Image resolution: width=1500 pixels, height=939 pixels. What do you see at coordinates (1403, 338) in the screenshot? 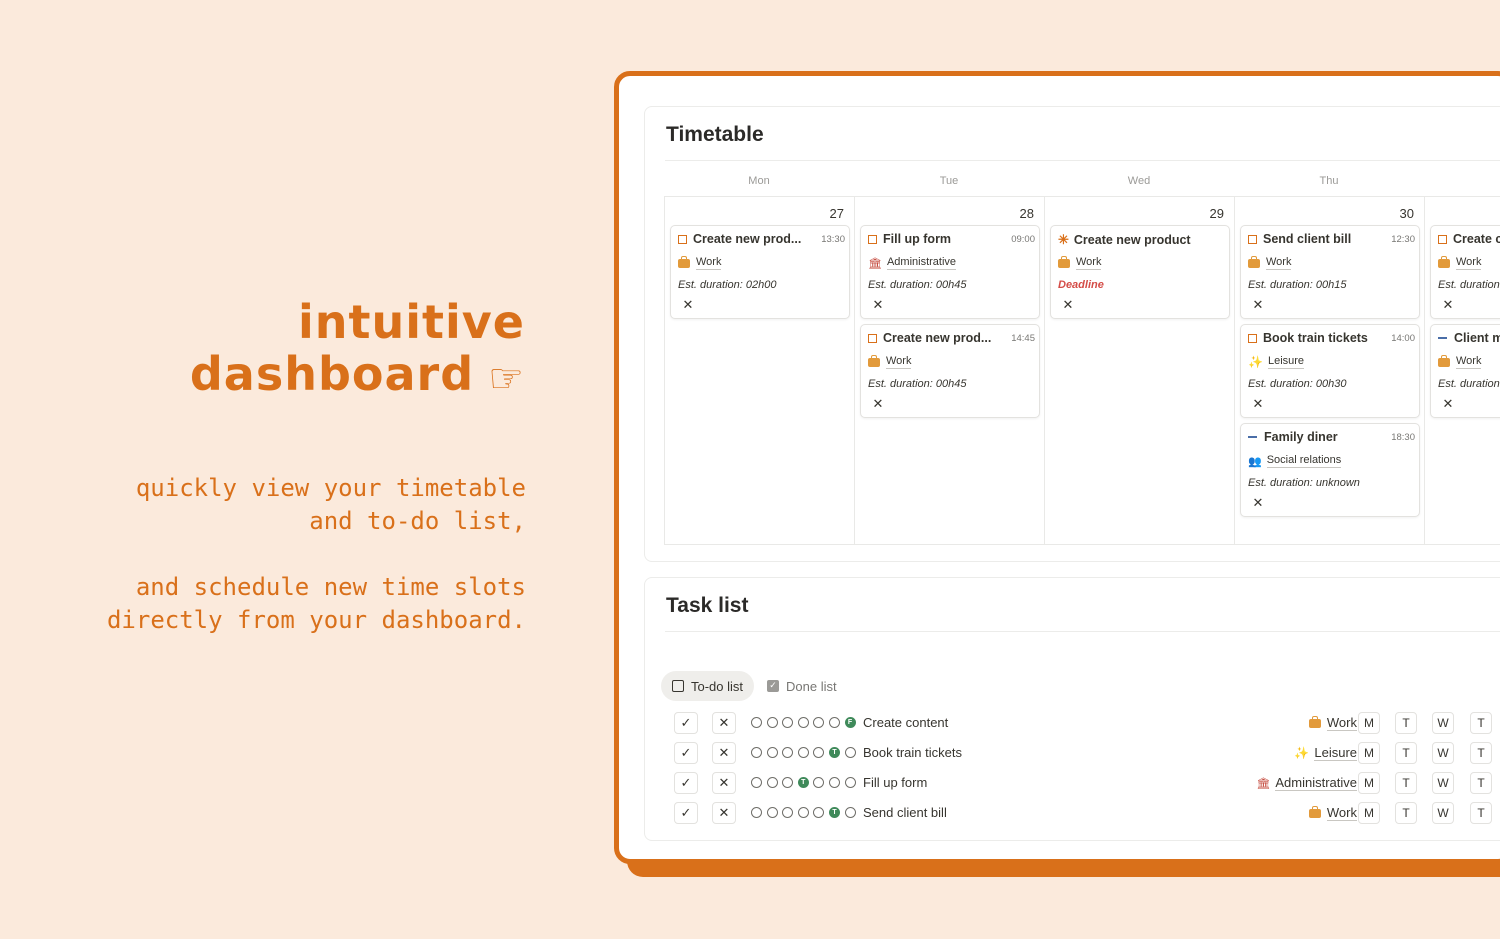
I see `event-time: 14:00` at bounding box center [1403, 338].